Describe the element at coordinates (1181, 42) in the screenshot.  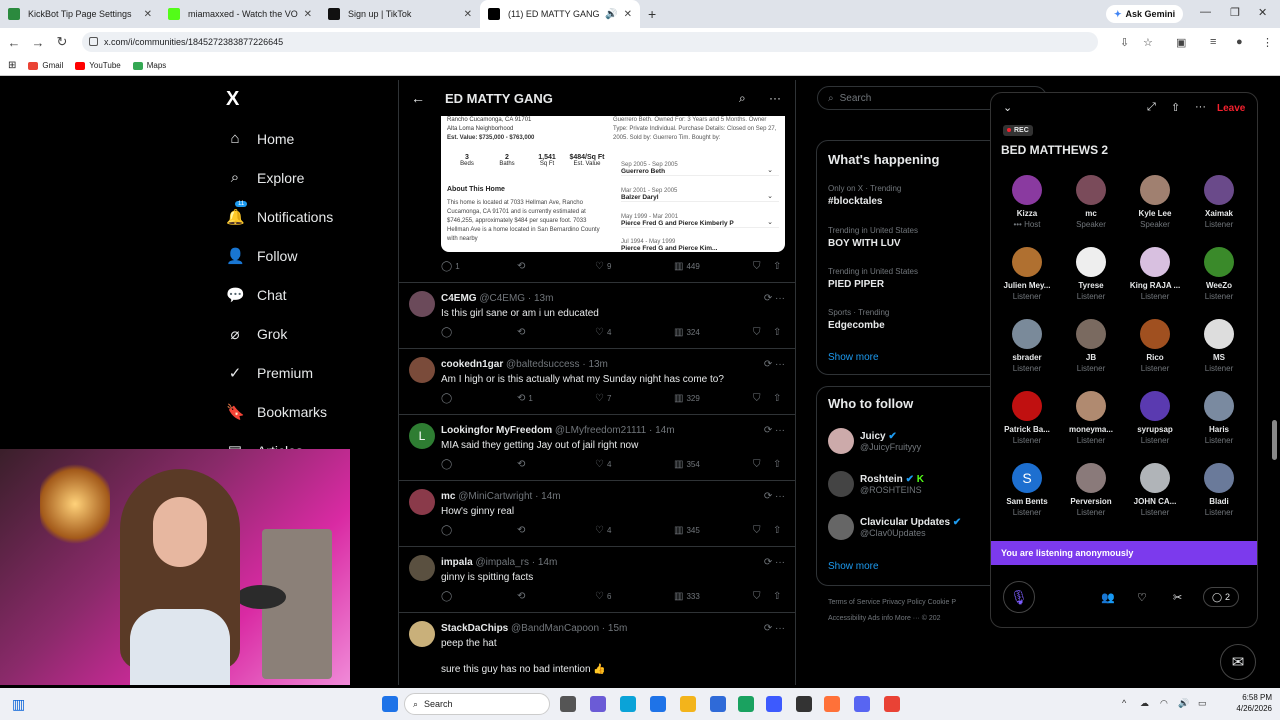
I see `tab-search-icon: ▣` at that location.